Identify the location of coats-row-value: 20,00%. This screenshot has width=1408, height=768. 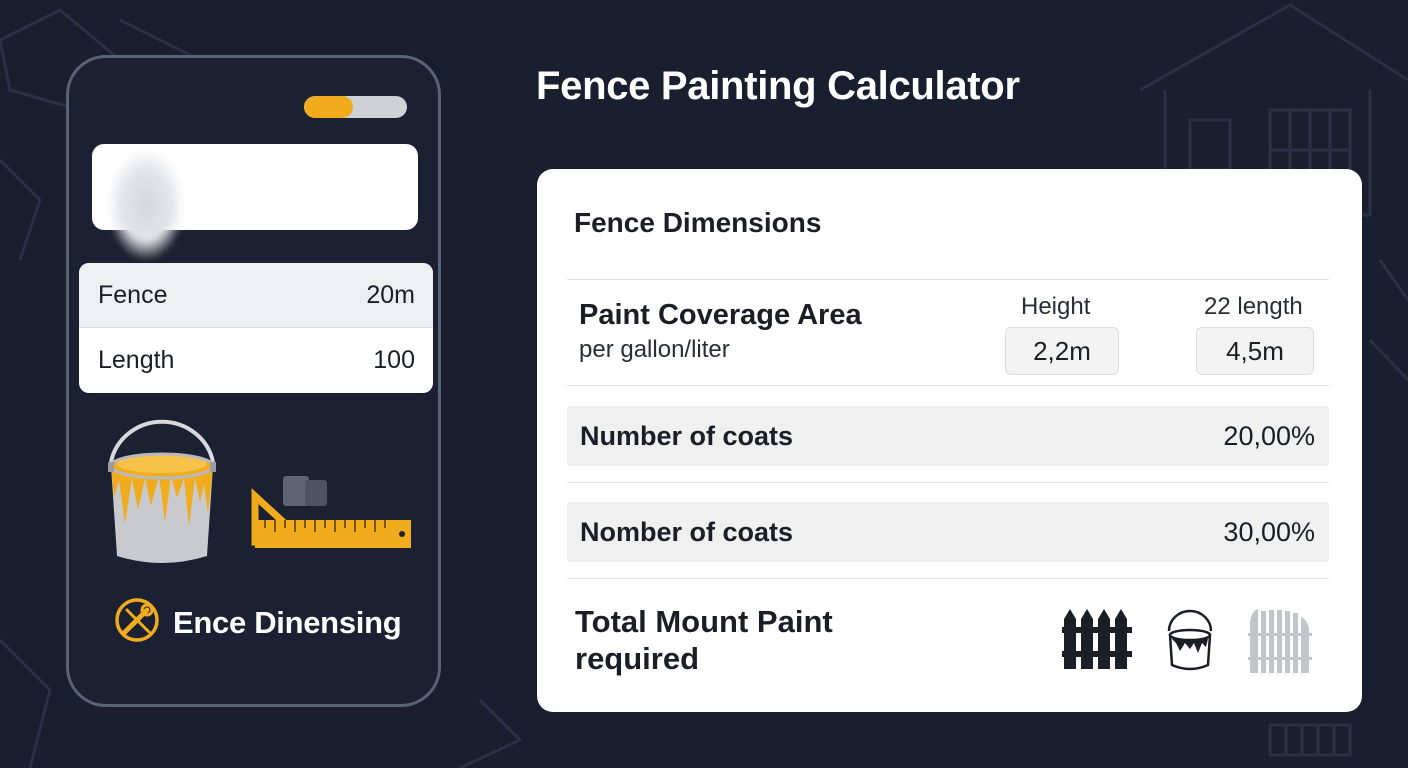
(1269, 435).